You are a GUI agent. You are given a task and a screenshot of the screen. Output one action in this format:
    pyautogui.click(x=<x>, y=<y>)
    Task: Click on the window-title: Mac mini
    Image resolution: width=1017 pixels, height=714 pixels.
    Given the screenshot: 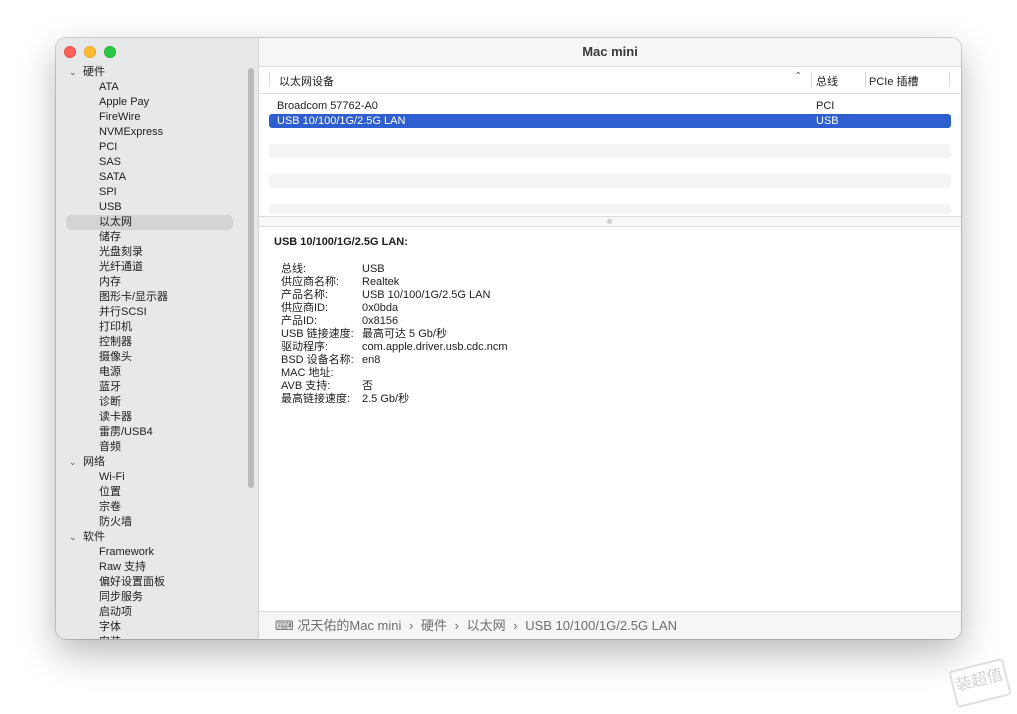 What is the action you would take?
    pyautogui.click(x=610, y=51)
    